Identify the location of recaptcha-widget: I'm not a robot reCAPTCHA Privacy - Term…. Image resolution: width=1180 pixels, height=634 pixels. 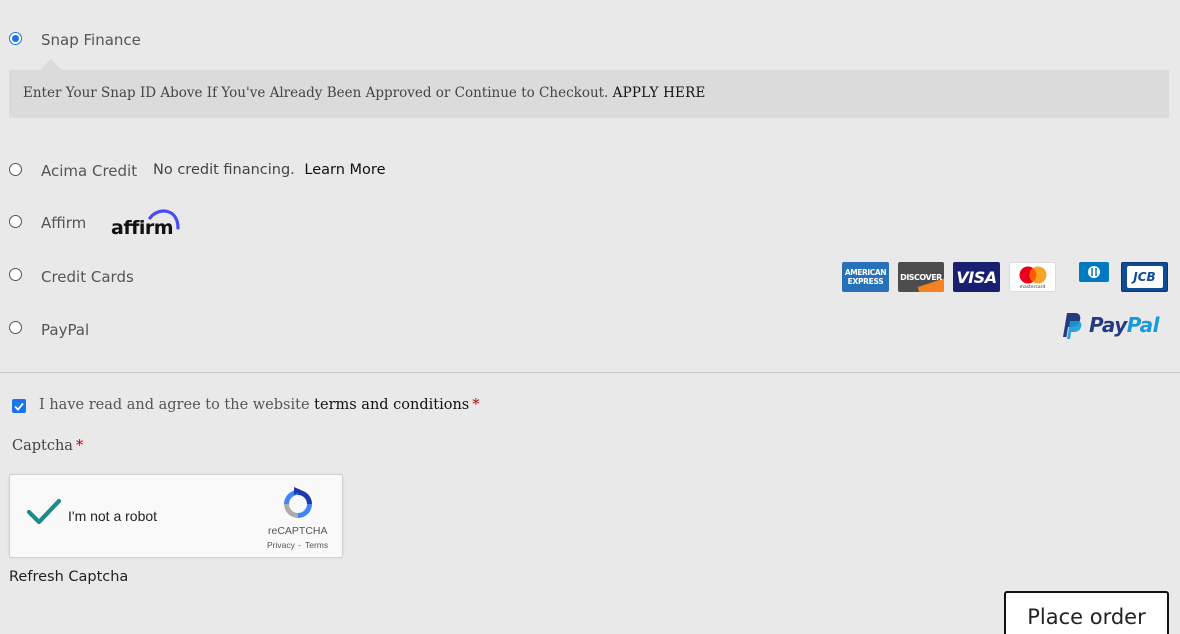
(176, 516).